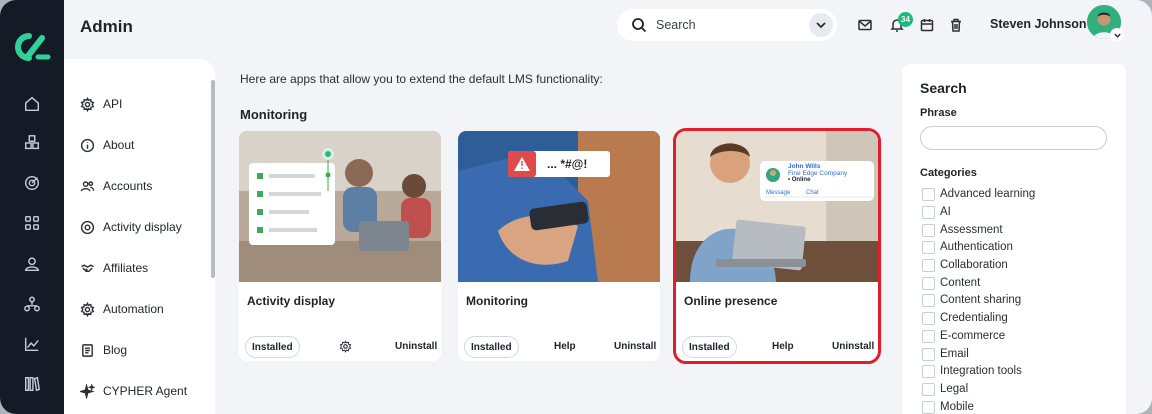  What do you see at coordinates (865, 25) in the screenshot?
I see `mail-icon` at bounding box center [865, 25].